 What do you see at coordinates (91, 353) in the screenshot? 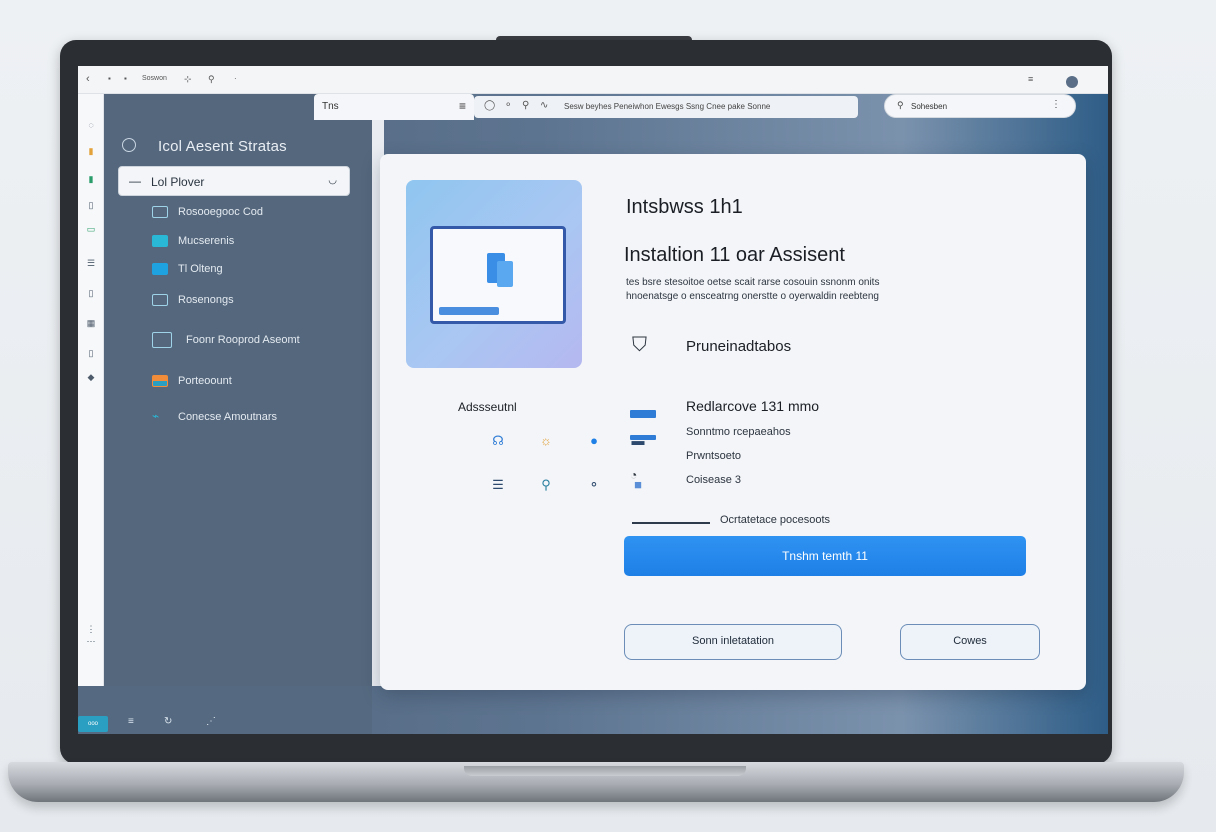
I see `lock-icon: ▯` at bounding box center [91, 353].